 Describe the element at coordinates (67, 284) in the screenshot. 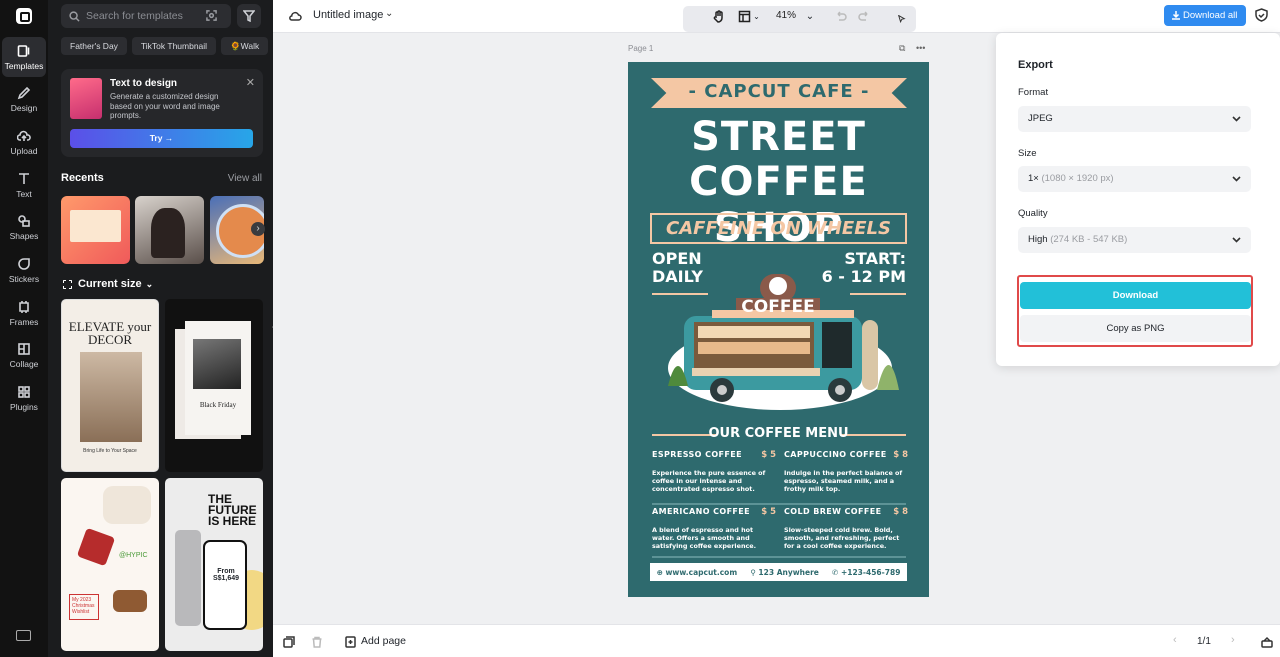

I see `resize-icon` at that location.